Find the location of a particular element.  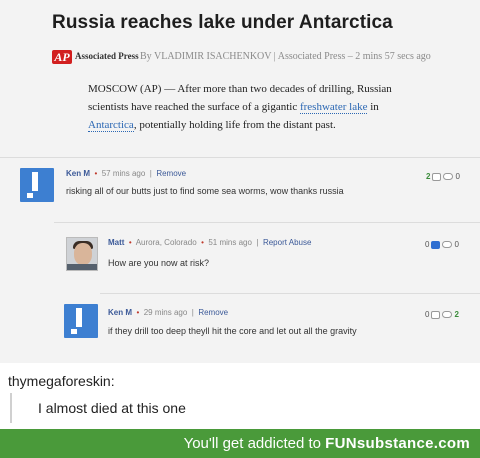

comment-votes: 0 2 is located at coordinates (442, 314).